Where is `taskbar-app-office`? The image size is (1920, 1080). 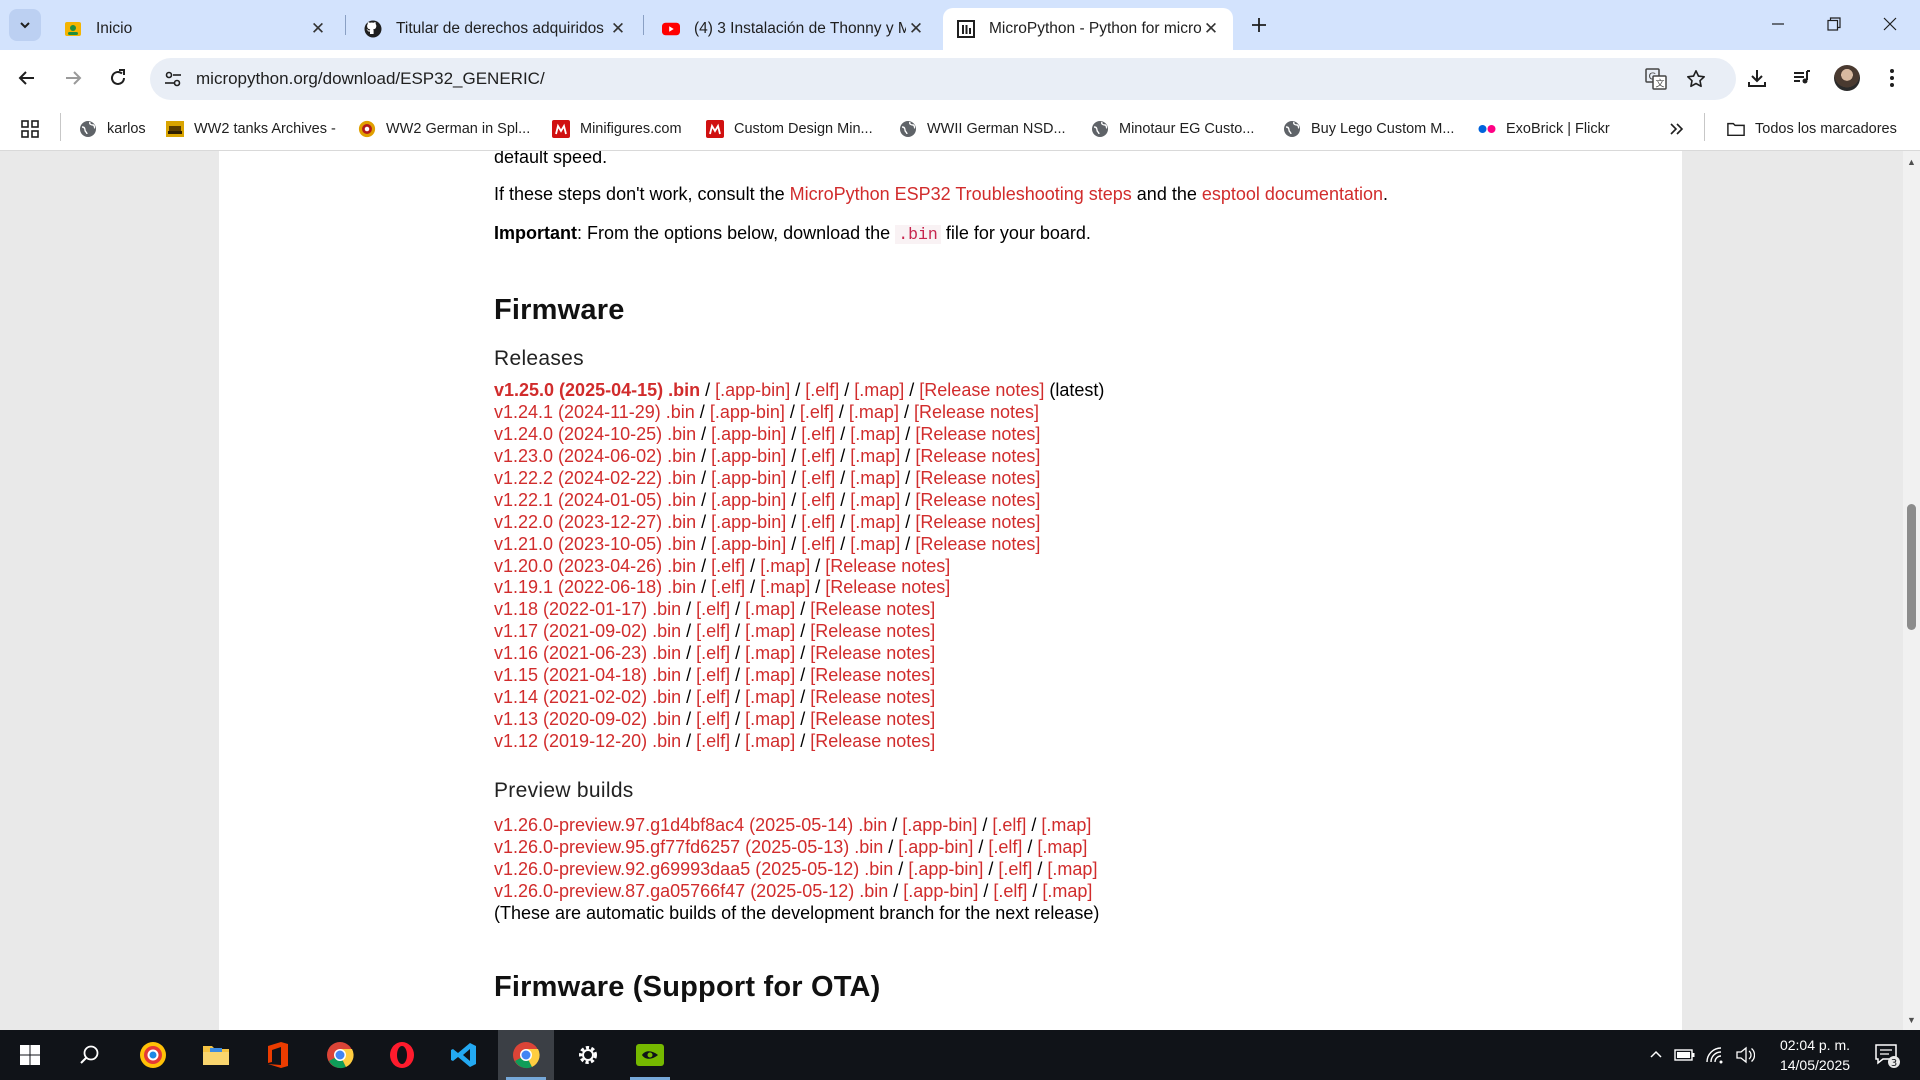
taskbar-app-office is located at coordinates (278, 1055).